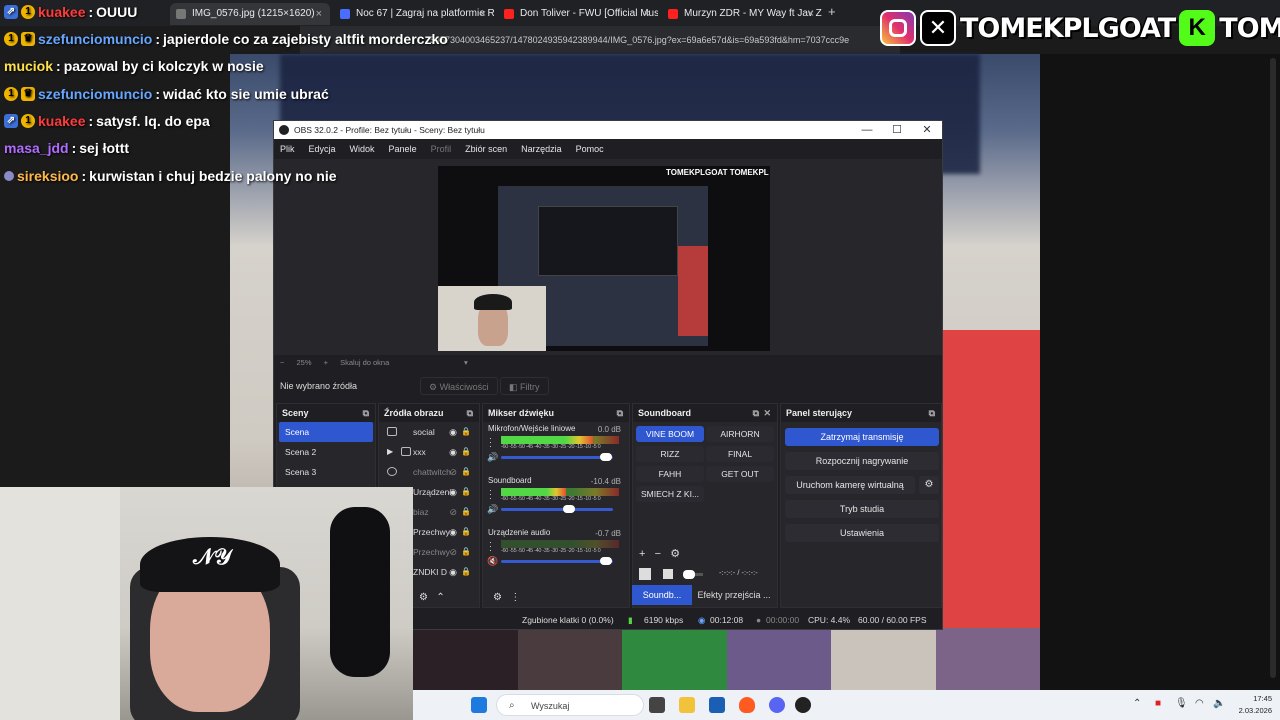 The width and height of the screenshot is (1280, 720). What do you see at coordinates (642, 554) in the screenshot?
I see `add-icon: +` at bounding box center [642, 554].